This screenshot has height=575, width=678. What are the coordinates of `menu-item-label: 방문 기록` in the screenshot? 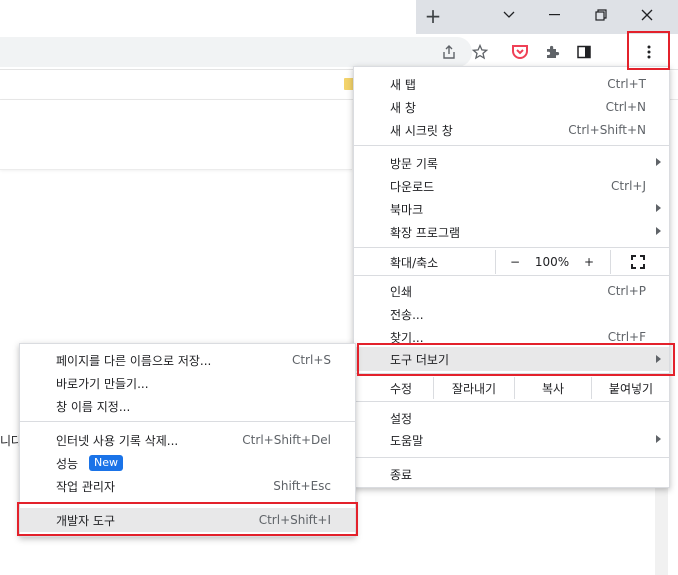 It's located at (414, 163).